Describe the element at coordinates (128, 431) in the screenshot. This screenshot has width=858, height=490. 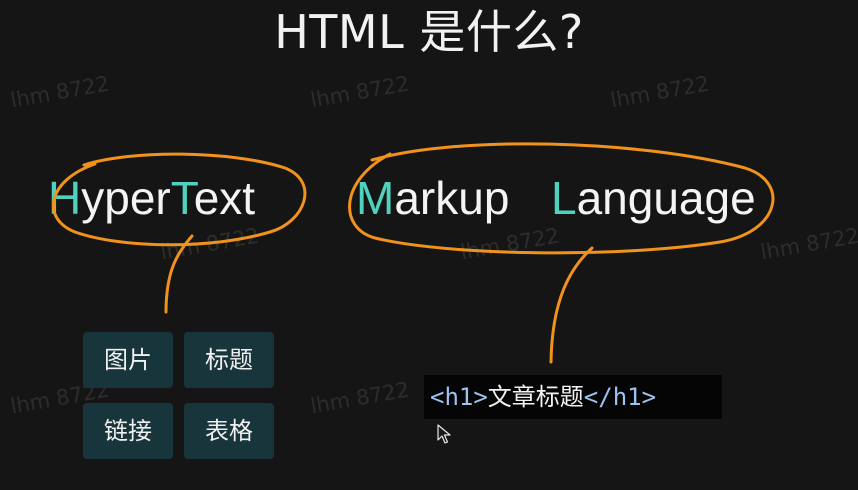
I see `example-link-button: 链接` at that location.